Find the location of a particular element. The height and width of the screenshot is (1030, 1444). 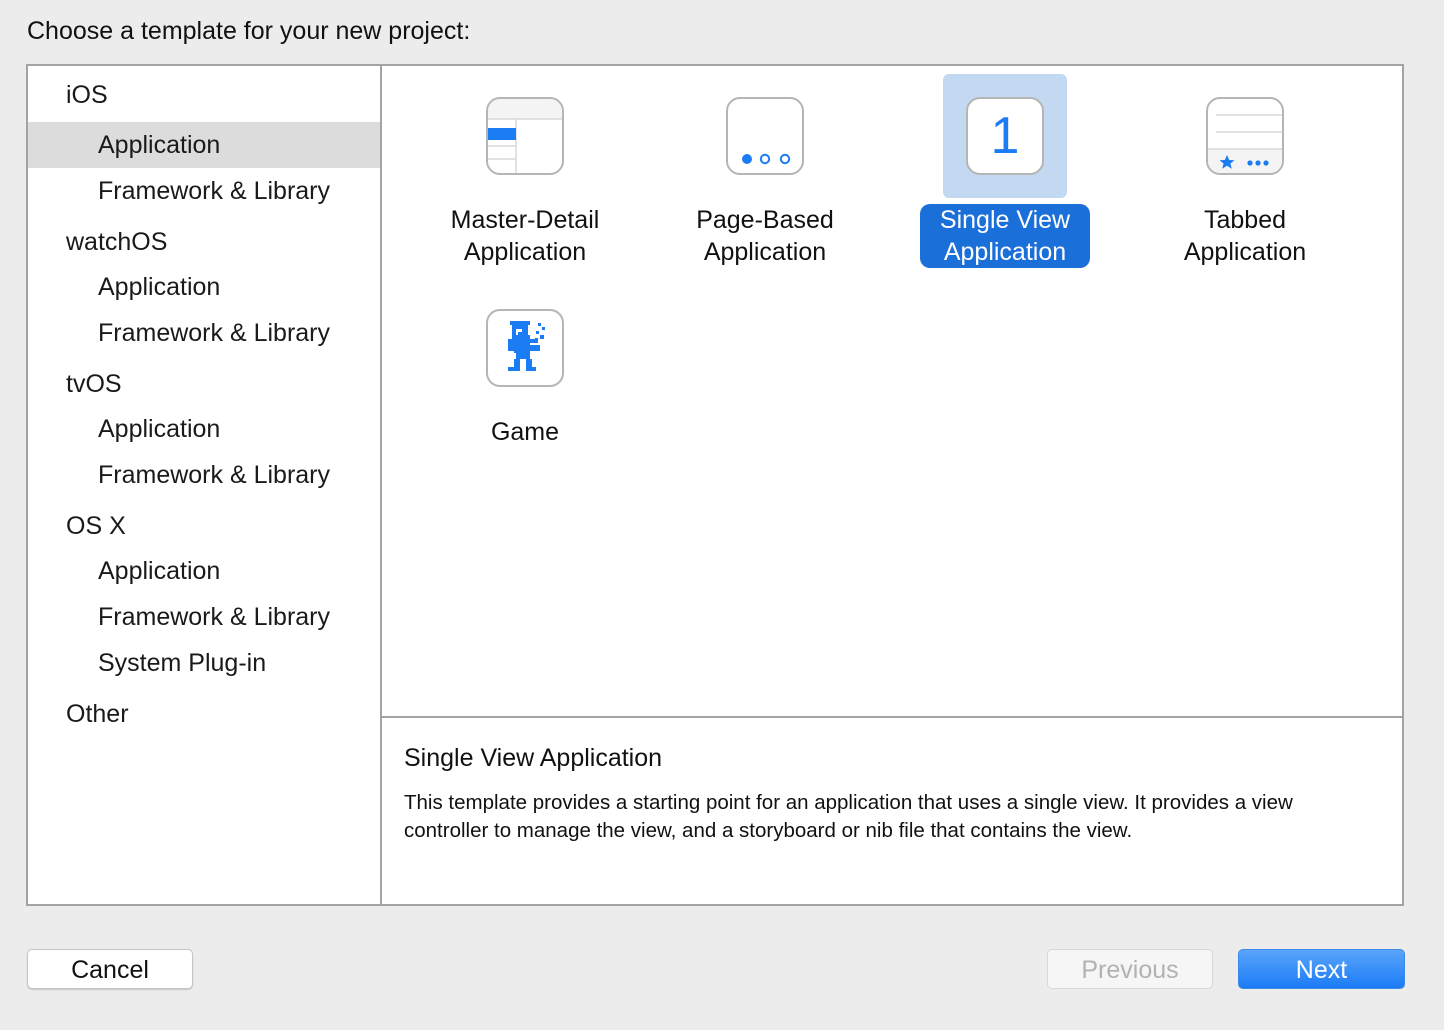

sidebar-item-osx-system-plugin: System Plug-in is located at coordinates (204, 663).